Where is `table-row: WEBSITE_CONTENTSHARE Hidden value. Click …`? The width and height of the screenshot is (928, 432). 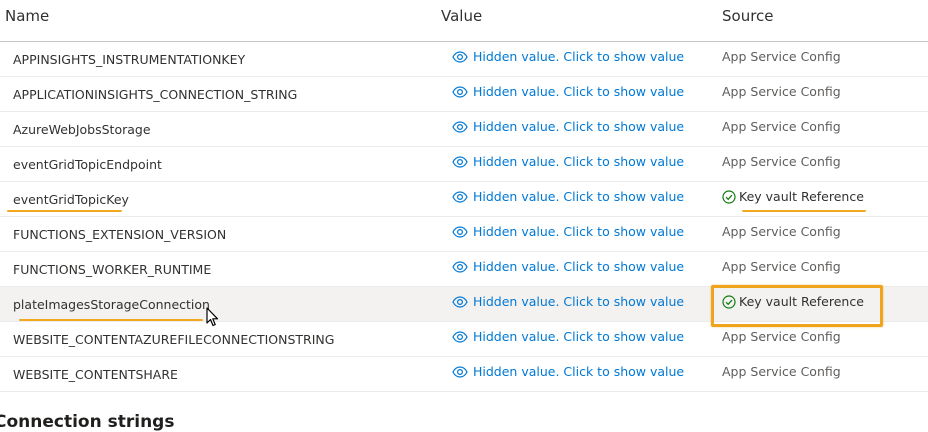 table-row: WEBSITE_CONTENTSHARE Hidden value. Click … is located at coordinates (464, 374).